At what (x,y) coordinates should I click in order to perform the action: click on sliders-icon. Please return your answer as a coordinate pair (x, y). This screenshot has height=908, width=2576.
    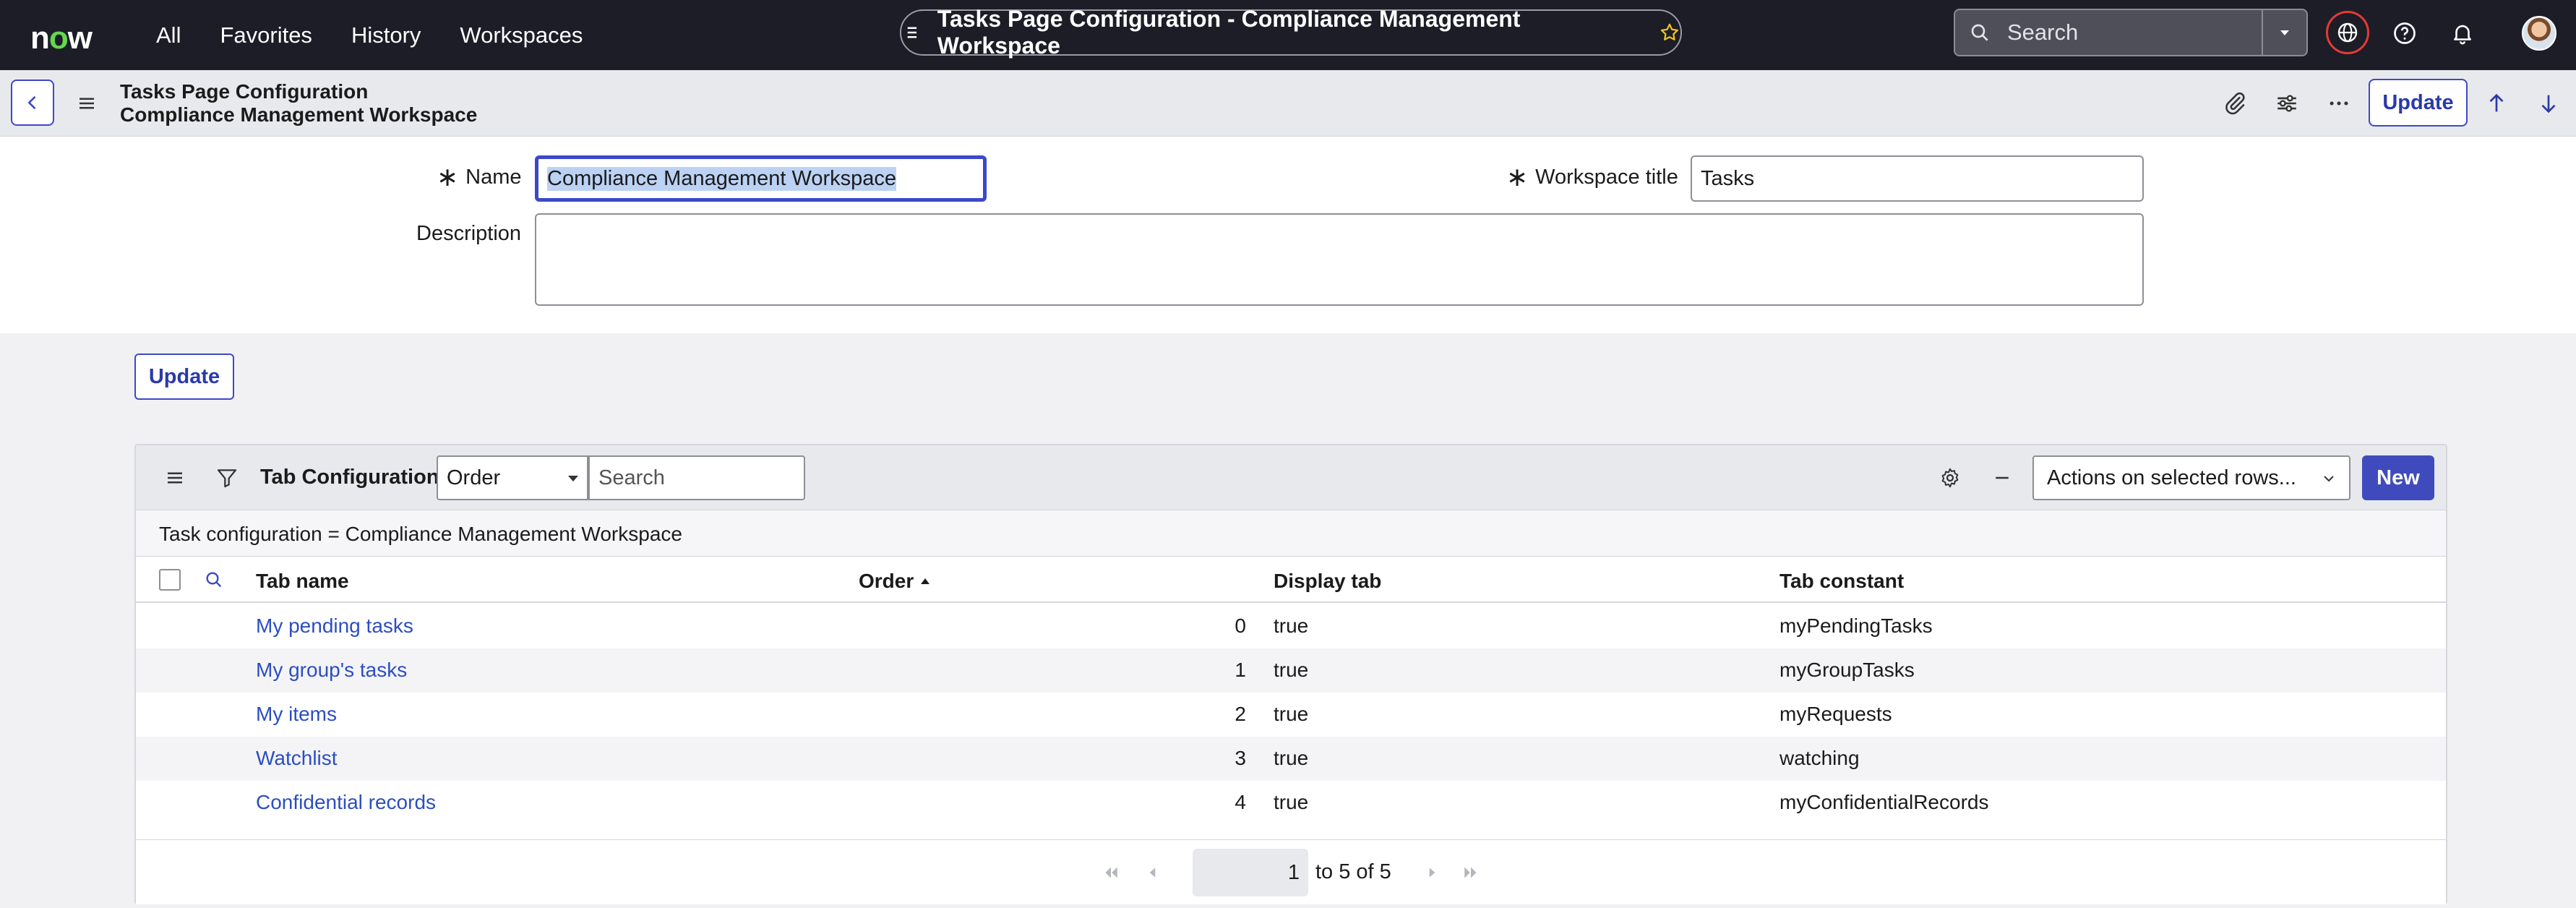
    Looking at the image, I should click on (2286, 104).